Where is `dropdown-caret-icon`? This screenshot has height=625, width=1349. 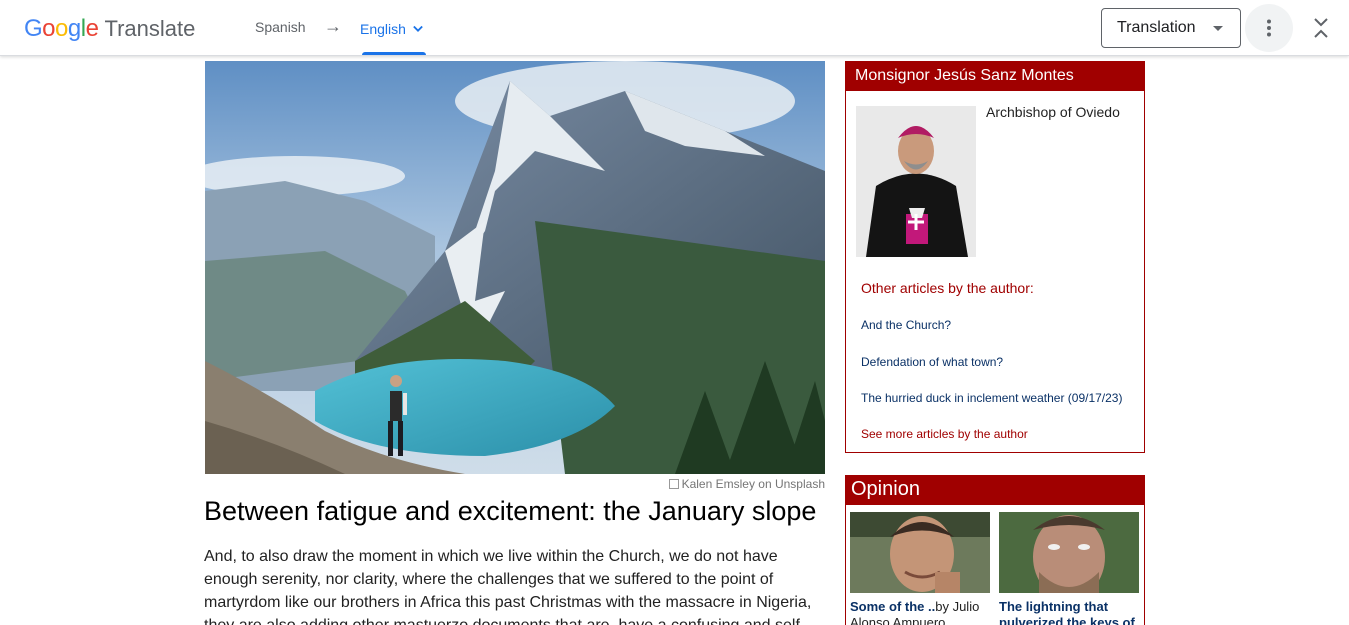 dropdown-caret-icon is located at coordinates (1218, 28).